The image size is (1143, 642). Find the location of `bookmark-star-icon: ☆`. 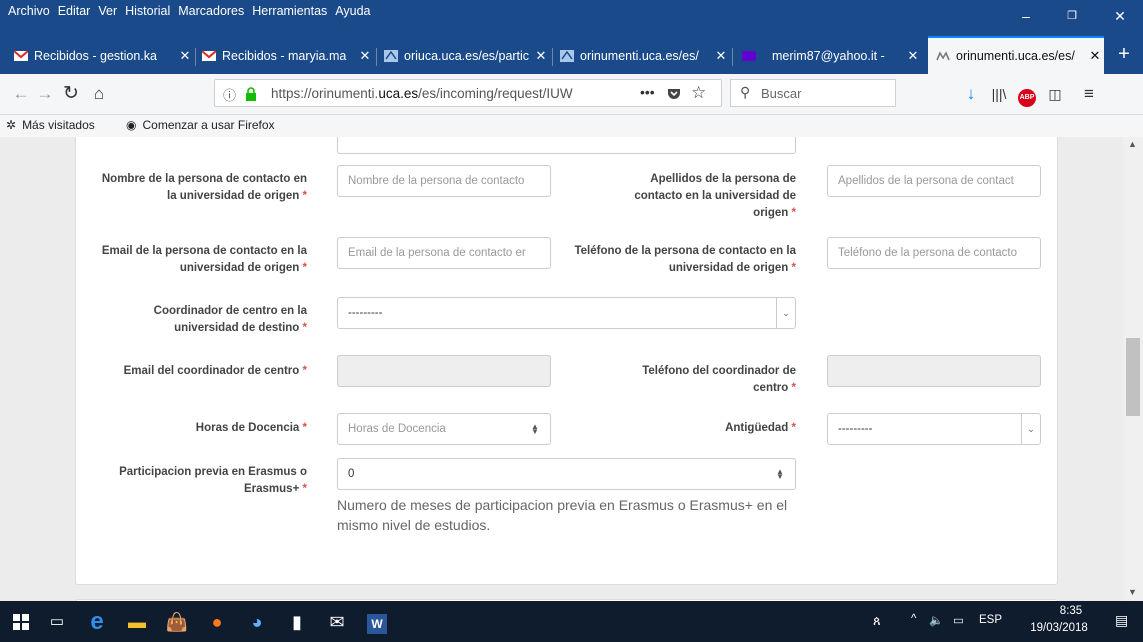

bookmark-star-icon: ☆ is located at coordinates (698, 93).